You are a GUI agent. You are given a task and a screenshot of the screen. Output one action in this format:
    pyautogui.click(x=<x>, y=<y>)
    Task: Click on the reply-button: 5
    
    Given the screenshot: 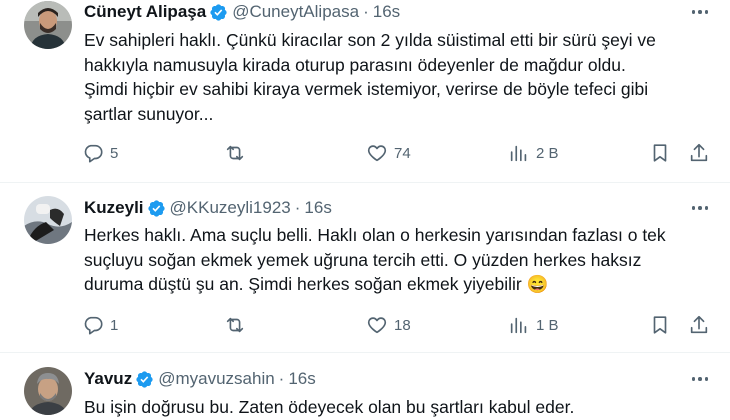 What is the action you would take?
    pyautogui.click(x=100, y=153)
    